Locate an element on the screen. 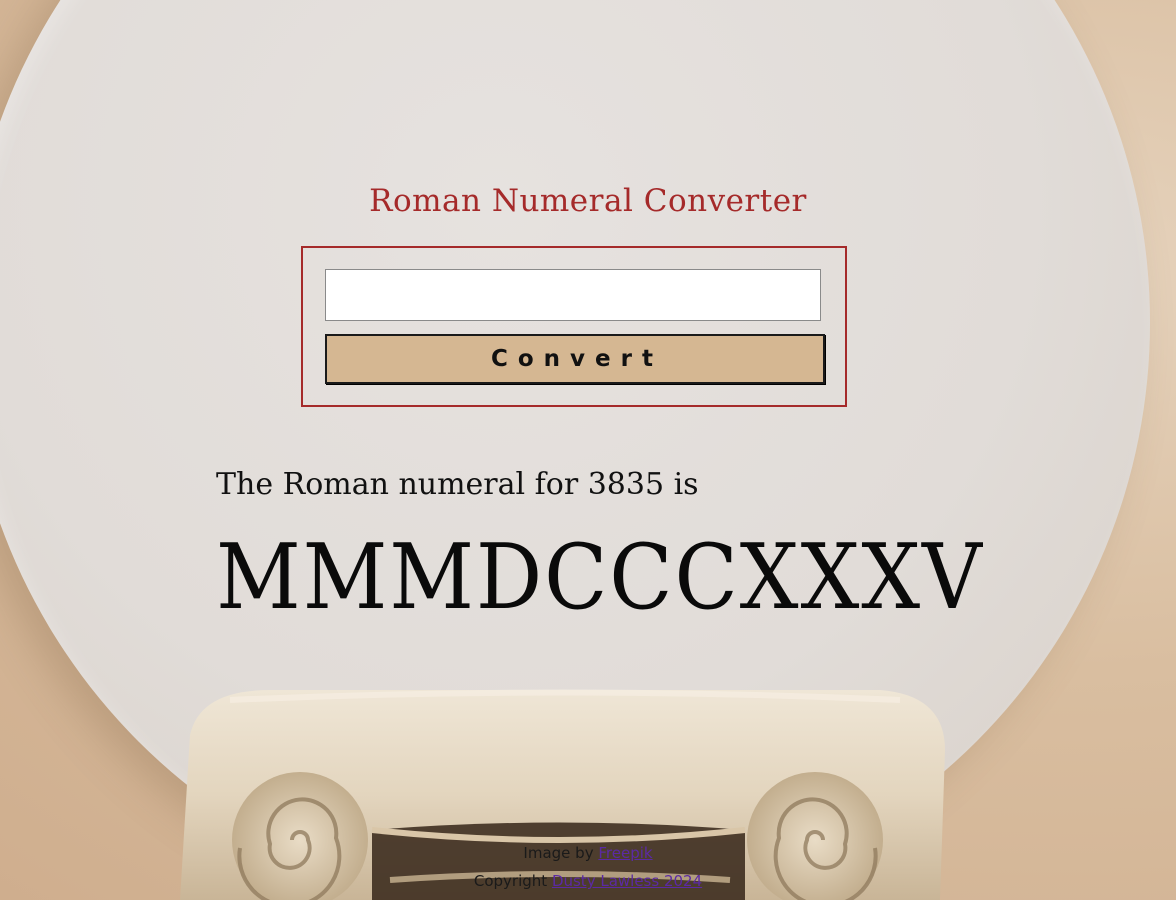  copyright-prefix: Copyright is located at coordinates (510, 881).